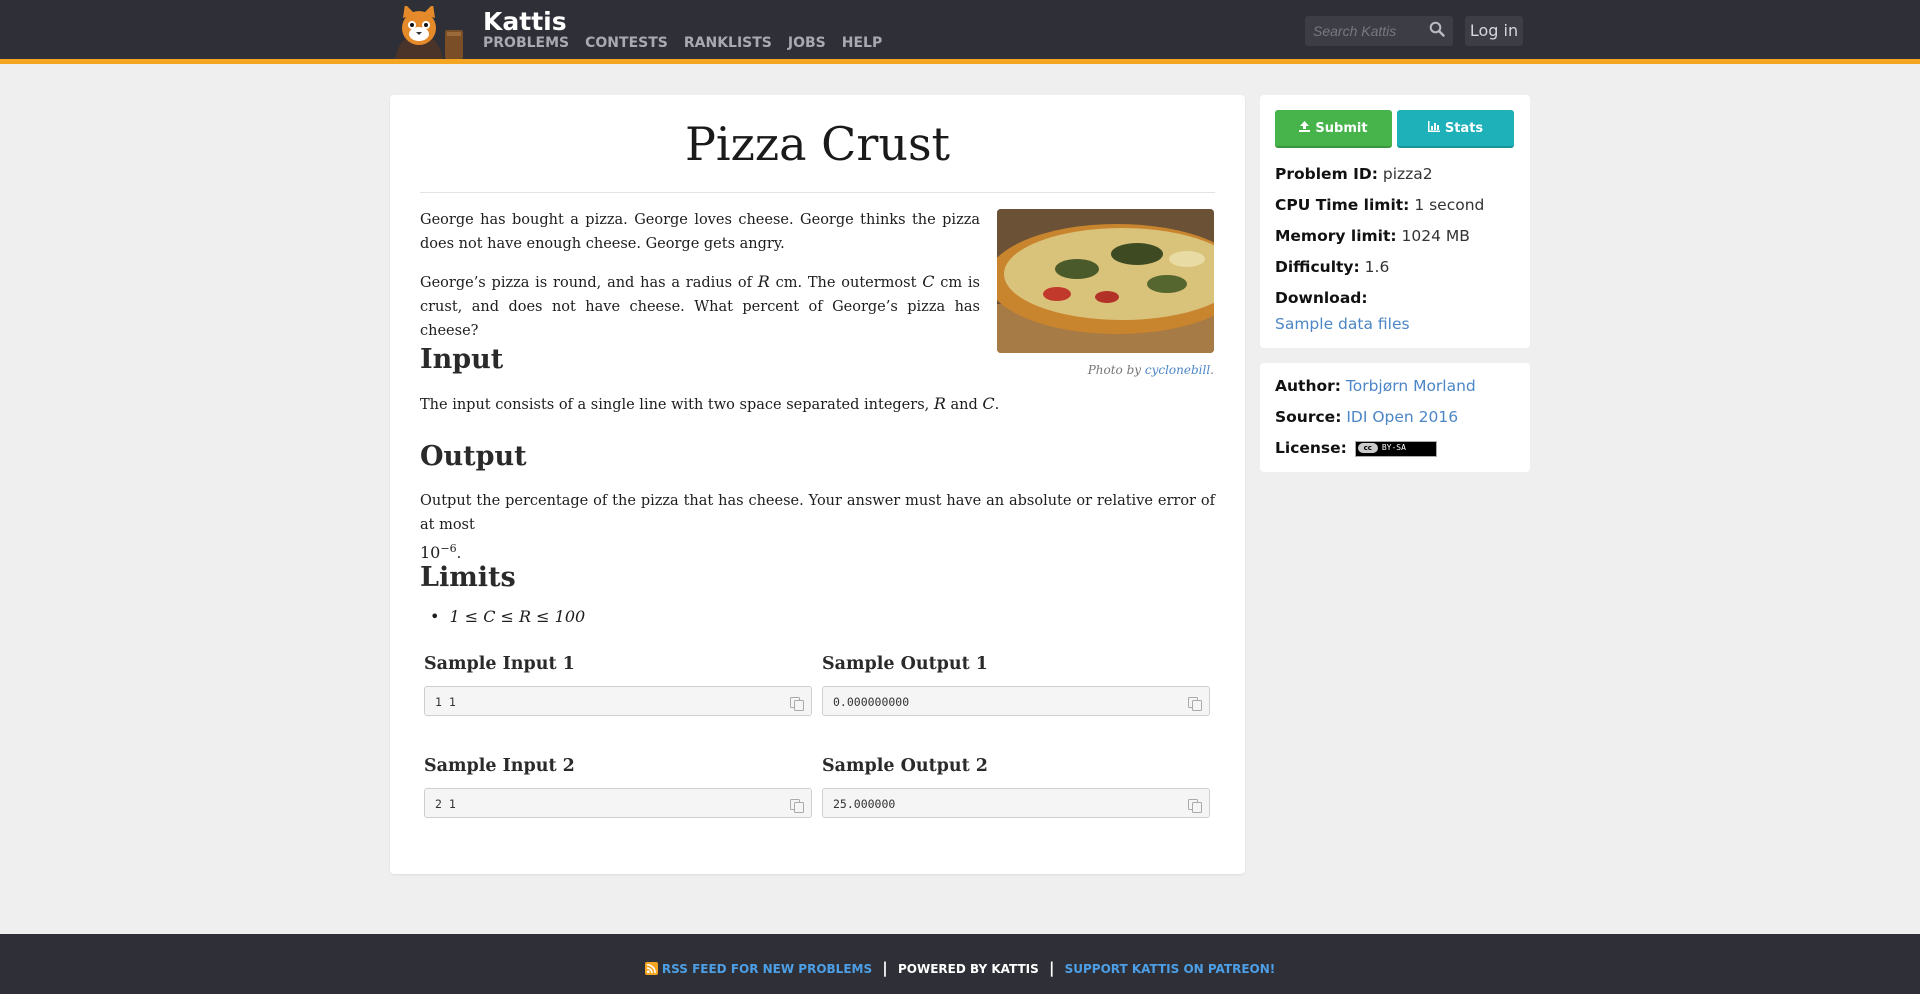  Describe the element at coordinates (651, 970) in the screenshot. I see `rss-icon` at that location.